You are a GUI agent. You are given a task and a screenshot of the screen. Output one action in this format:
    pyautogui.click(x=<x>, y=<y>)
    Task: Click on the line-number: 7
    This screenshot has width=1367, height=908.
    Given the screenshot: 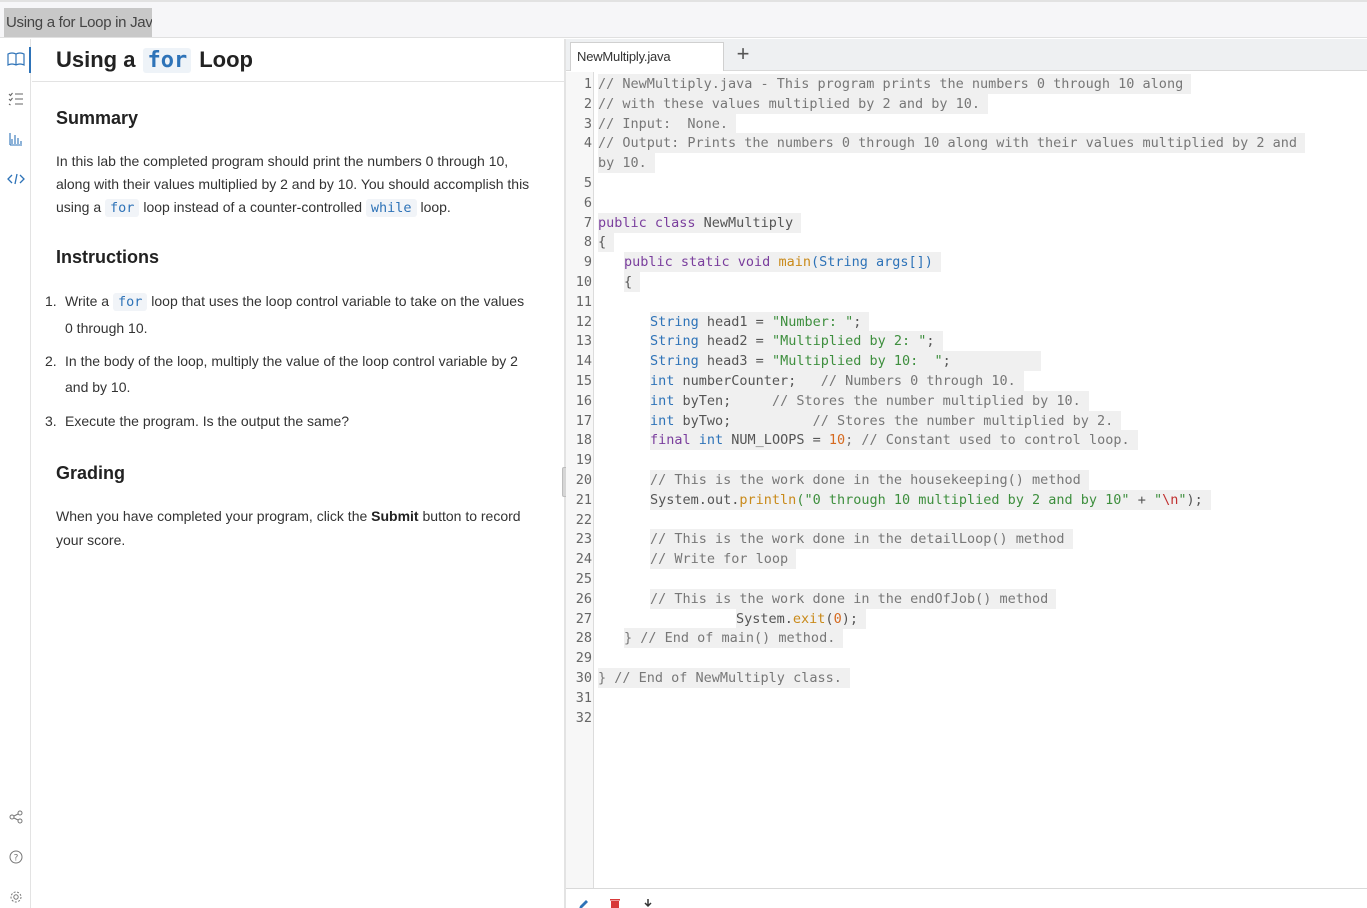 What is the action you would take?
    pyautogui.click(x=587, y=223)
    